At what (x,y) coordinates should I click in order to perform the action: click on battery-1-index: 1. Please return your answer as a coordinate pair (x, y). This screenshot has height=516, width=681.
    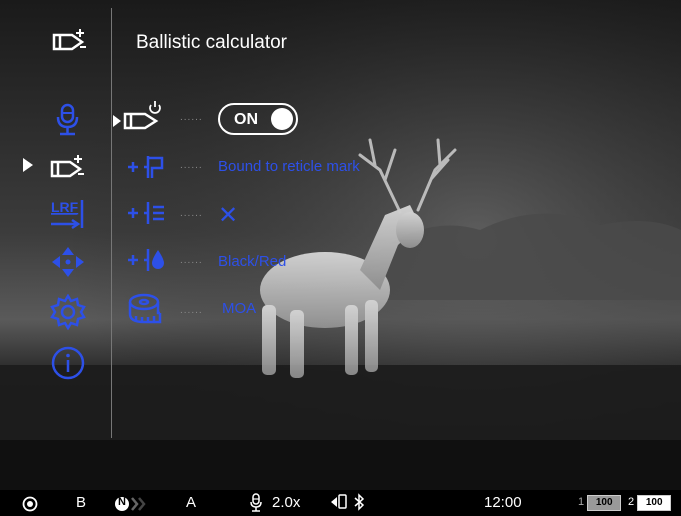
    Looking at the image, I should click on (581, 502).